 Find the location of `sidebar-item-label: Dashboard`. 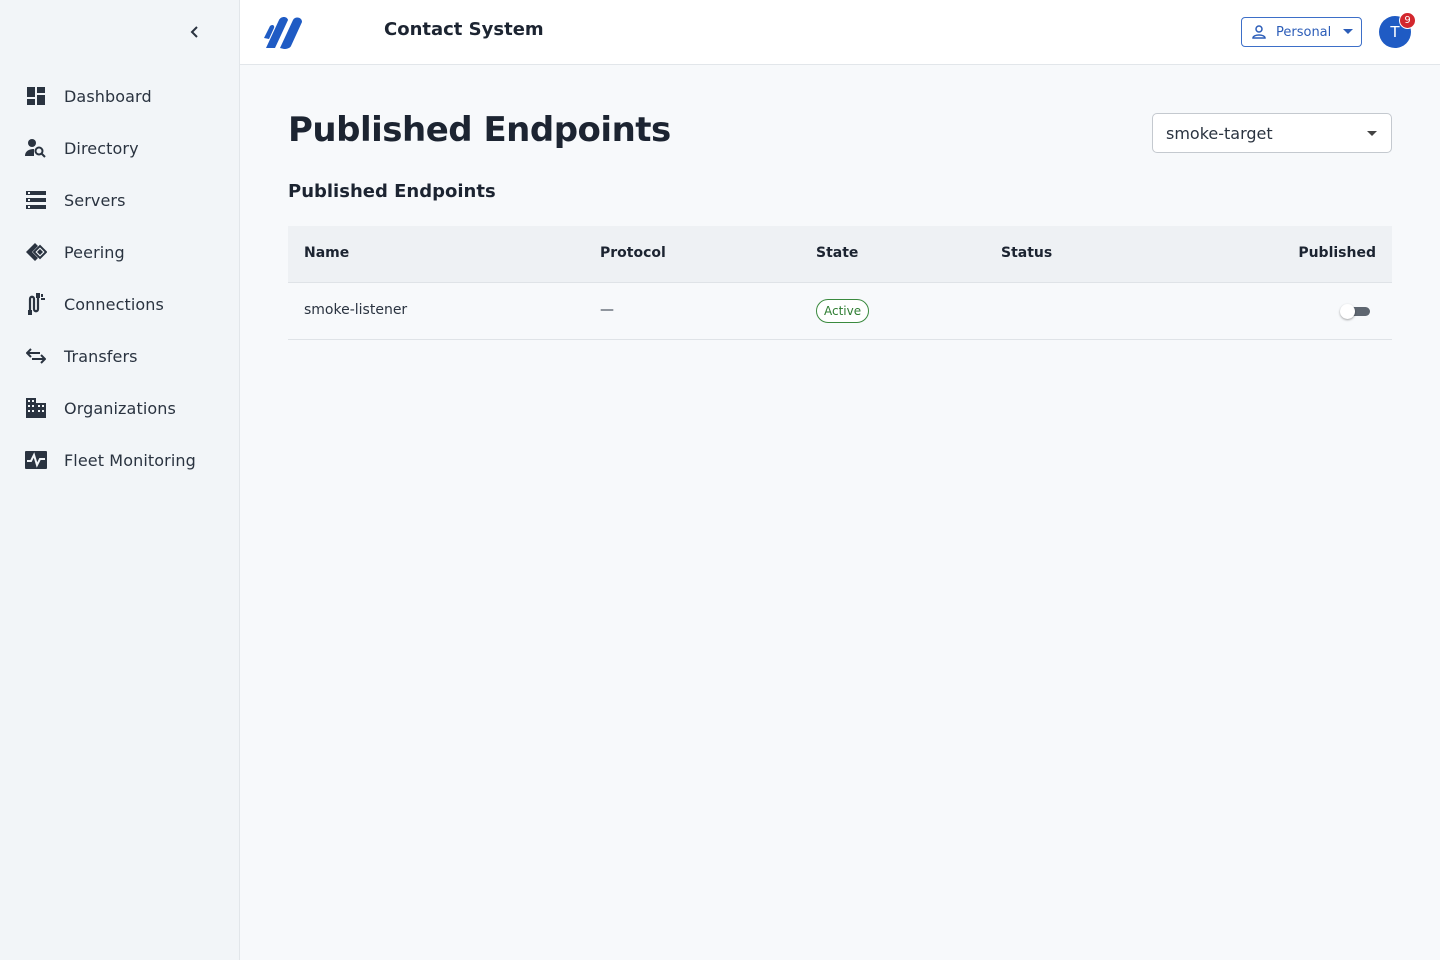

sidebar-item-label: Dashboard is located at coordinates (108, 96).